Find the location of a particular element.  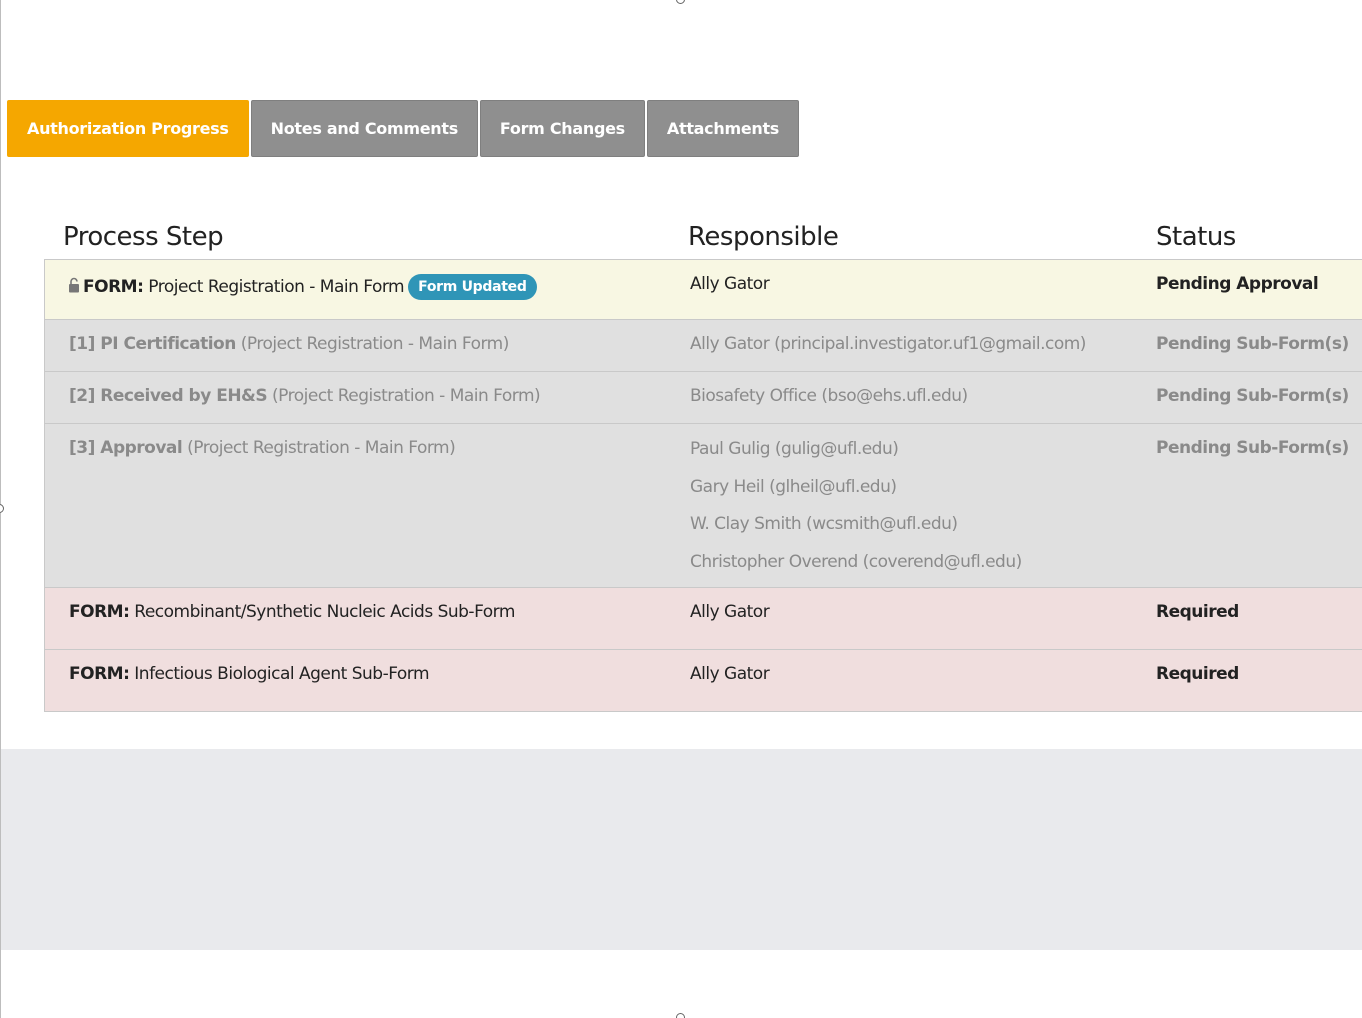

responsible-person: Christopher Overend (coverend@ufl.edu) is located at coordinates (856, 562).